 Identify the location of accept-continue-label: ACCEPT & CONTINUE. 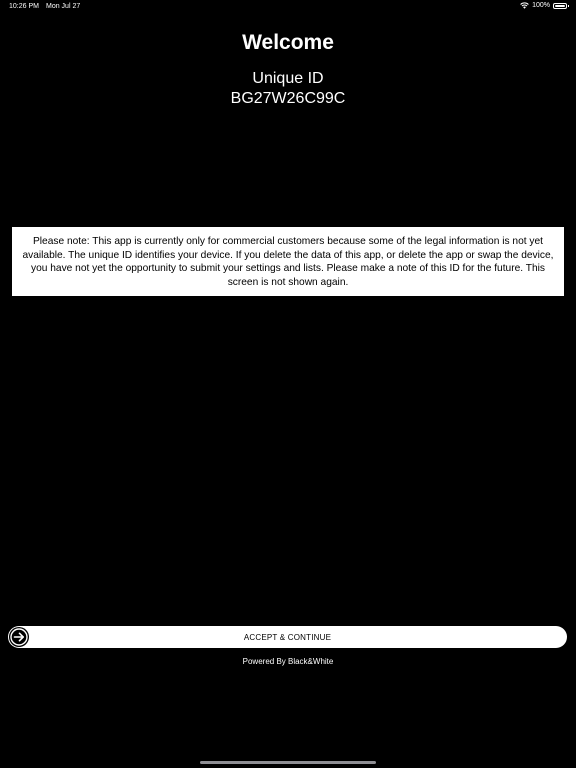
(287, 637).